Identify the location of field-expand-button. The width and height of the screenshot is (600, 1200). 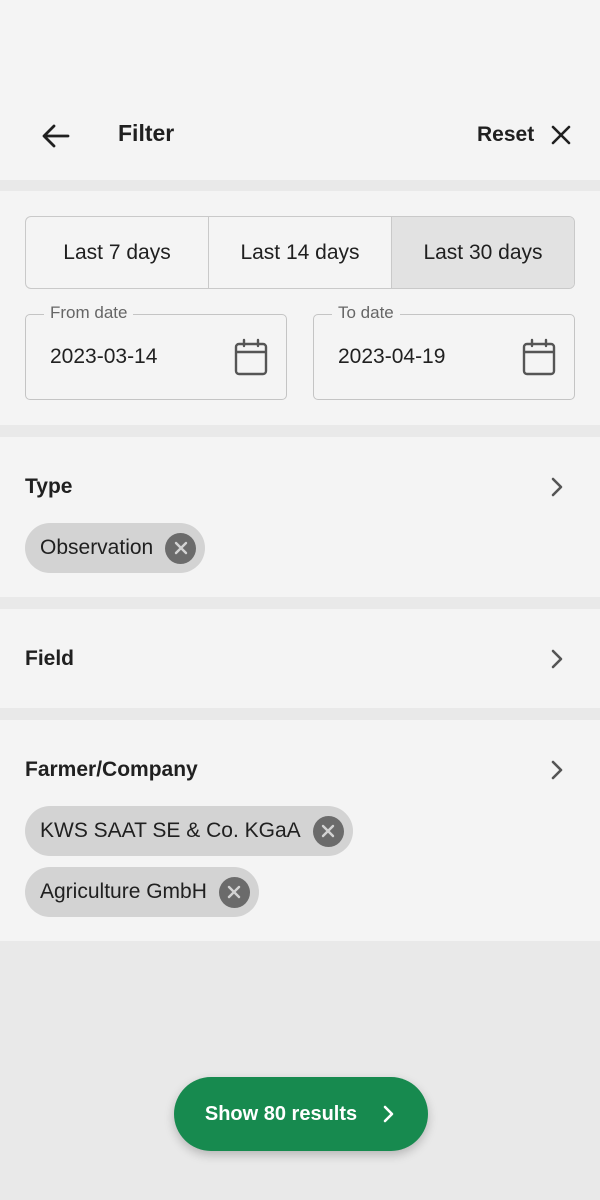
(557, 659).